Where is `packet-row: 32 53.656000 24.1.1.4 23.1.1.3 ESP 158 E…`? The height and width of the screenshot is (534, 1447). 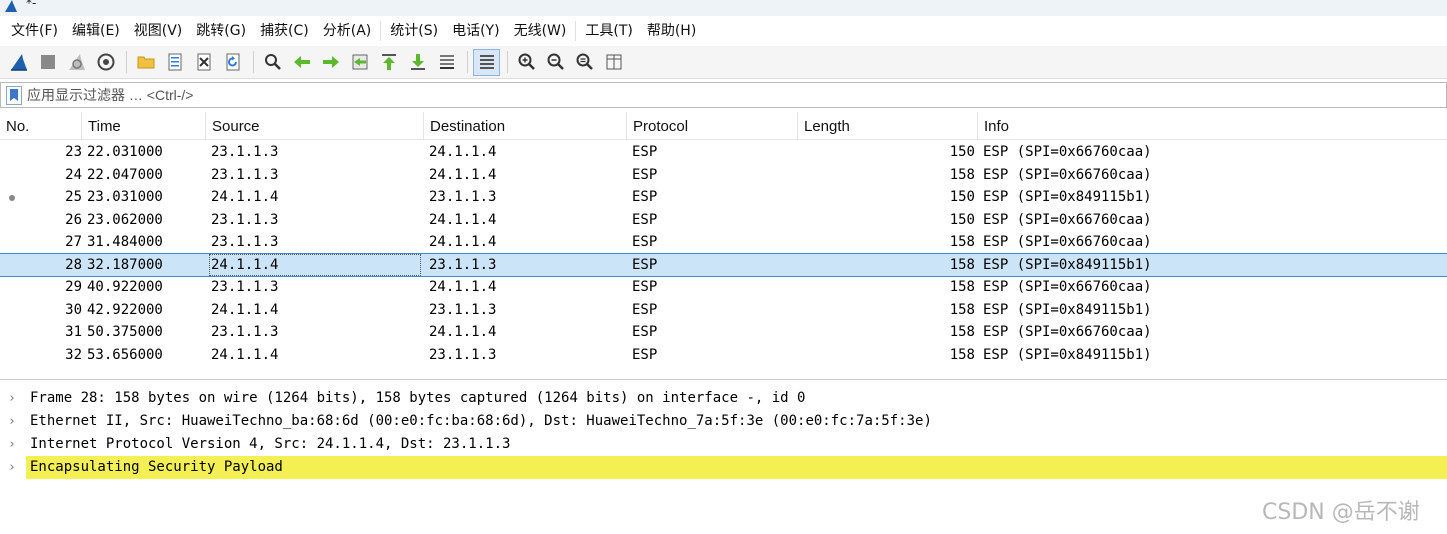 packet-row: 32 53.656000 24.1.1.4 23.1.1.3 ESP 158 E… is located at coordinates (723, 355).